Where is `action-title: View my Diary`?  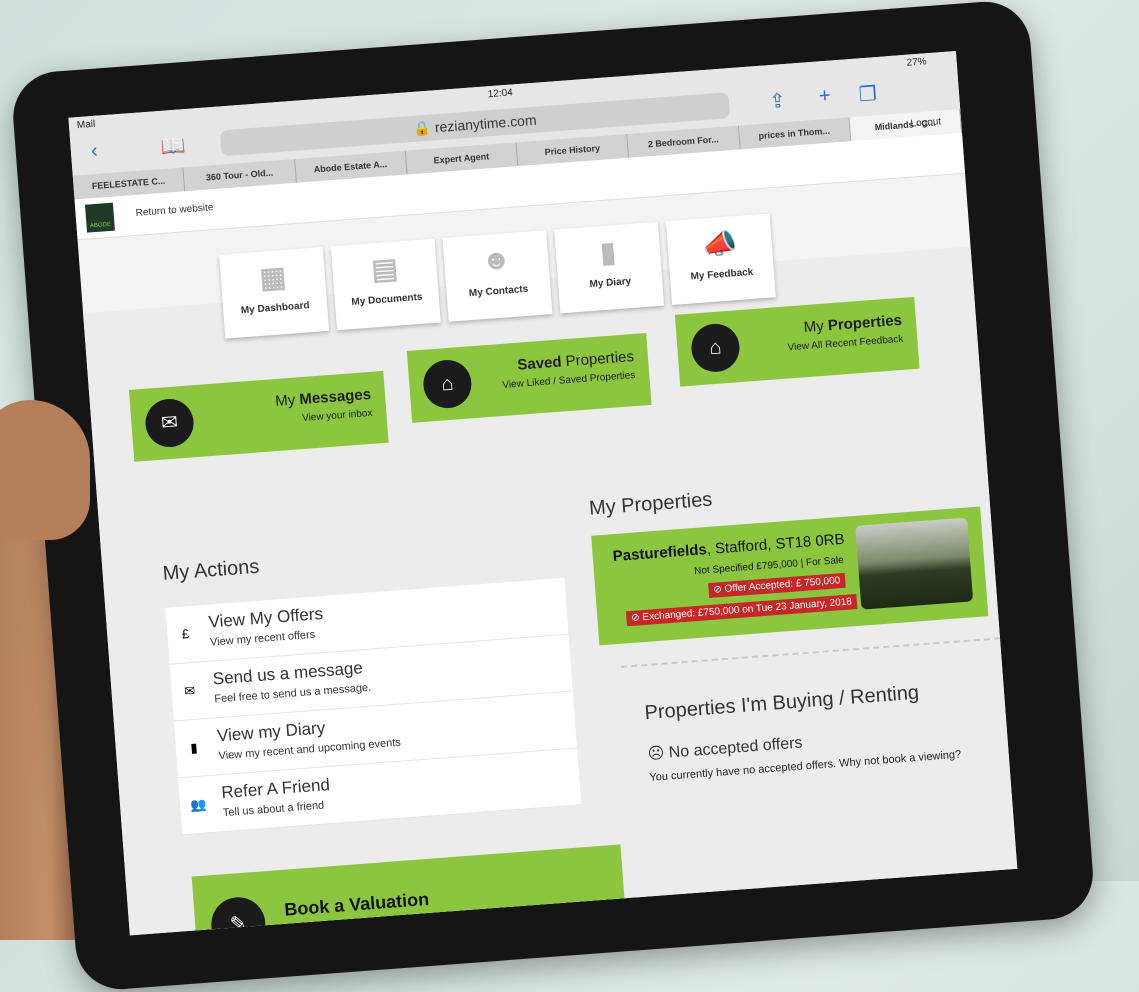
action-title: View my Diary is located at coordinates (271, 732).